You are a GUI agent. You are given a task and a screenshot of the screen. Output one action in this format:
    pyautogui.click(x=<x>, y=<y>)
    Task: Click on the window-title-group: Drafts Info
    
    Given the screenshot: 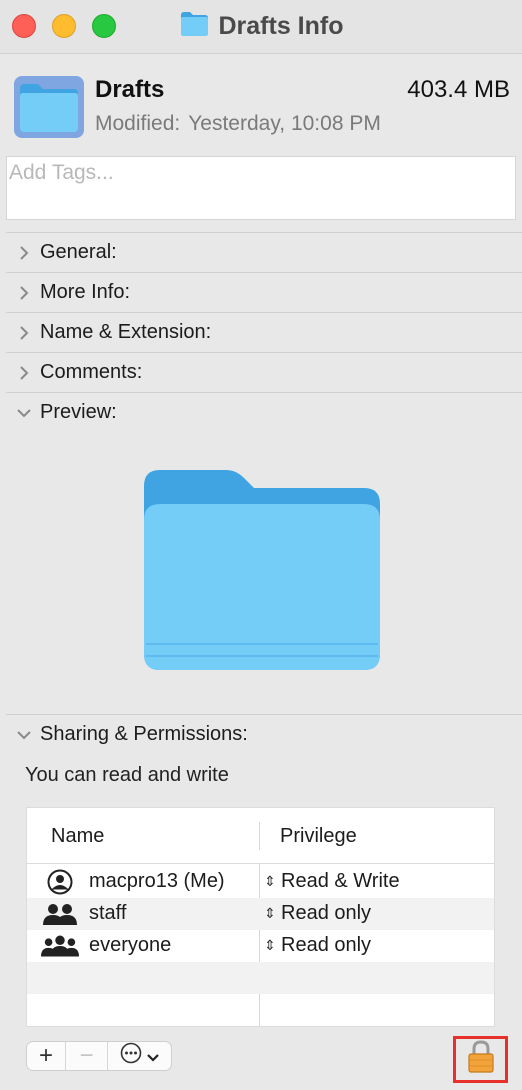 What is the action you would take?
    pyautogui.click(x=261, y=26)
    